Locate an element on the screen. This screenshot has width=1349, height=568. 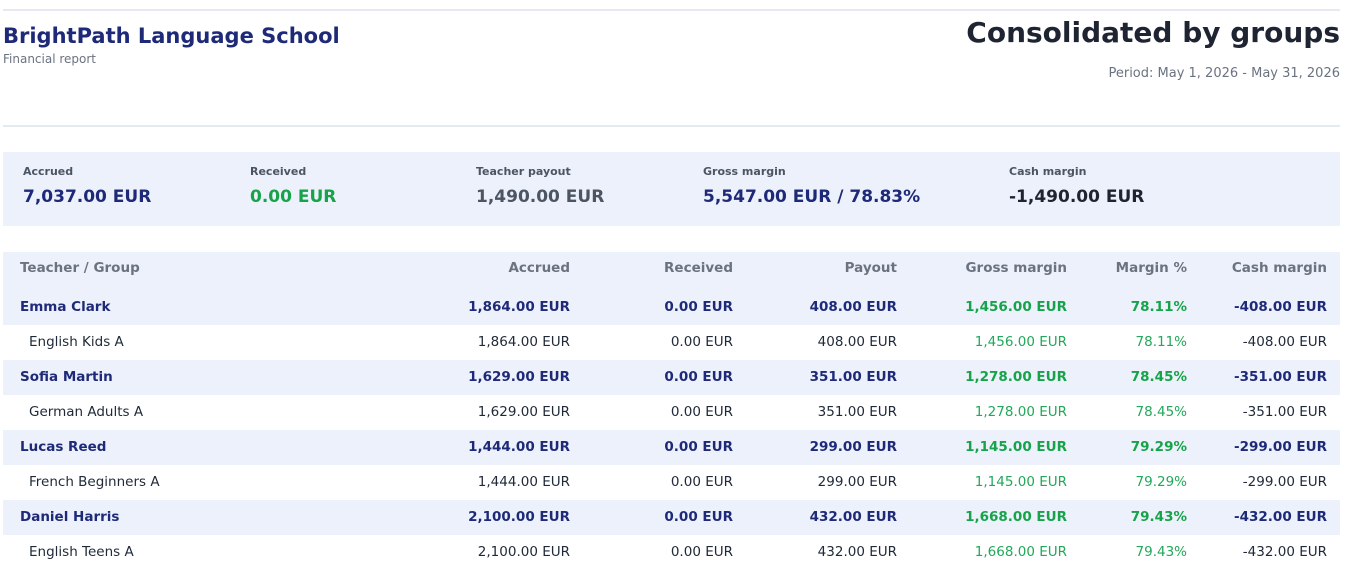
summary-label: Accrued is located at coordinates (48, 171).